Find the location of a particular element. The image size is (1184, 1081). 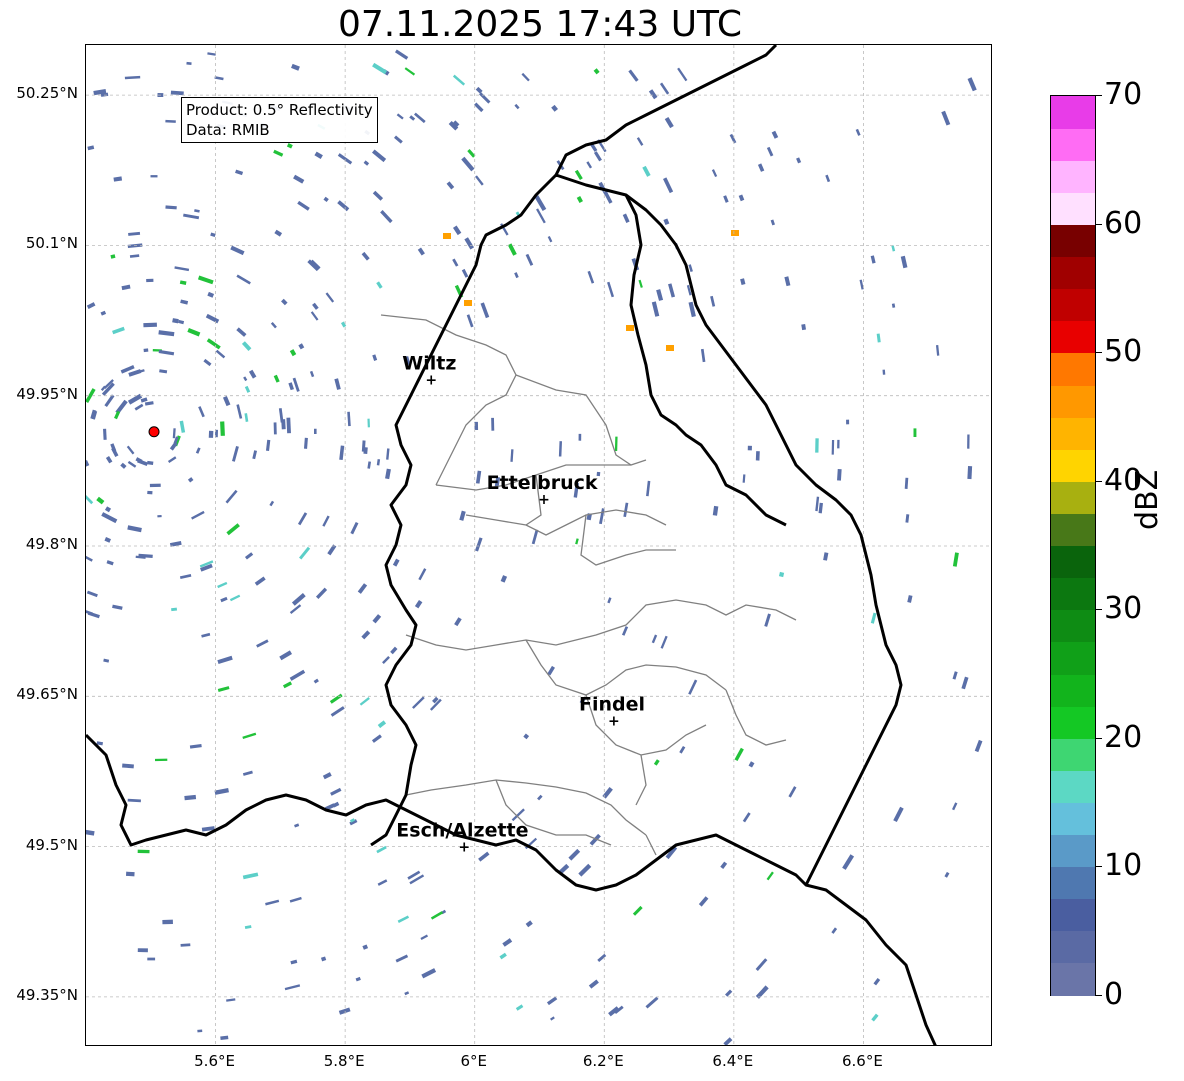

product-info-box: Product: 0.5° Reflectivity Data: RMIB is located at coordinates (279, 120).